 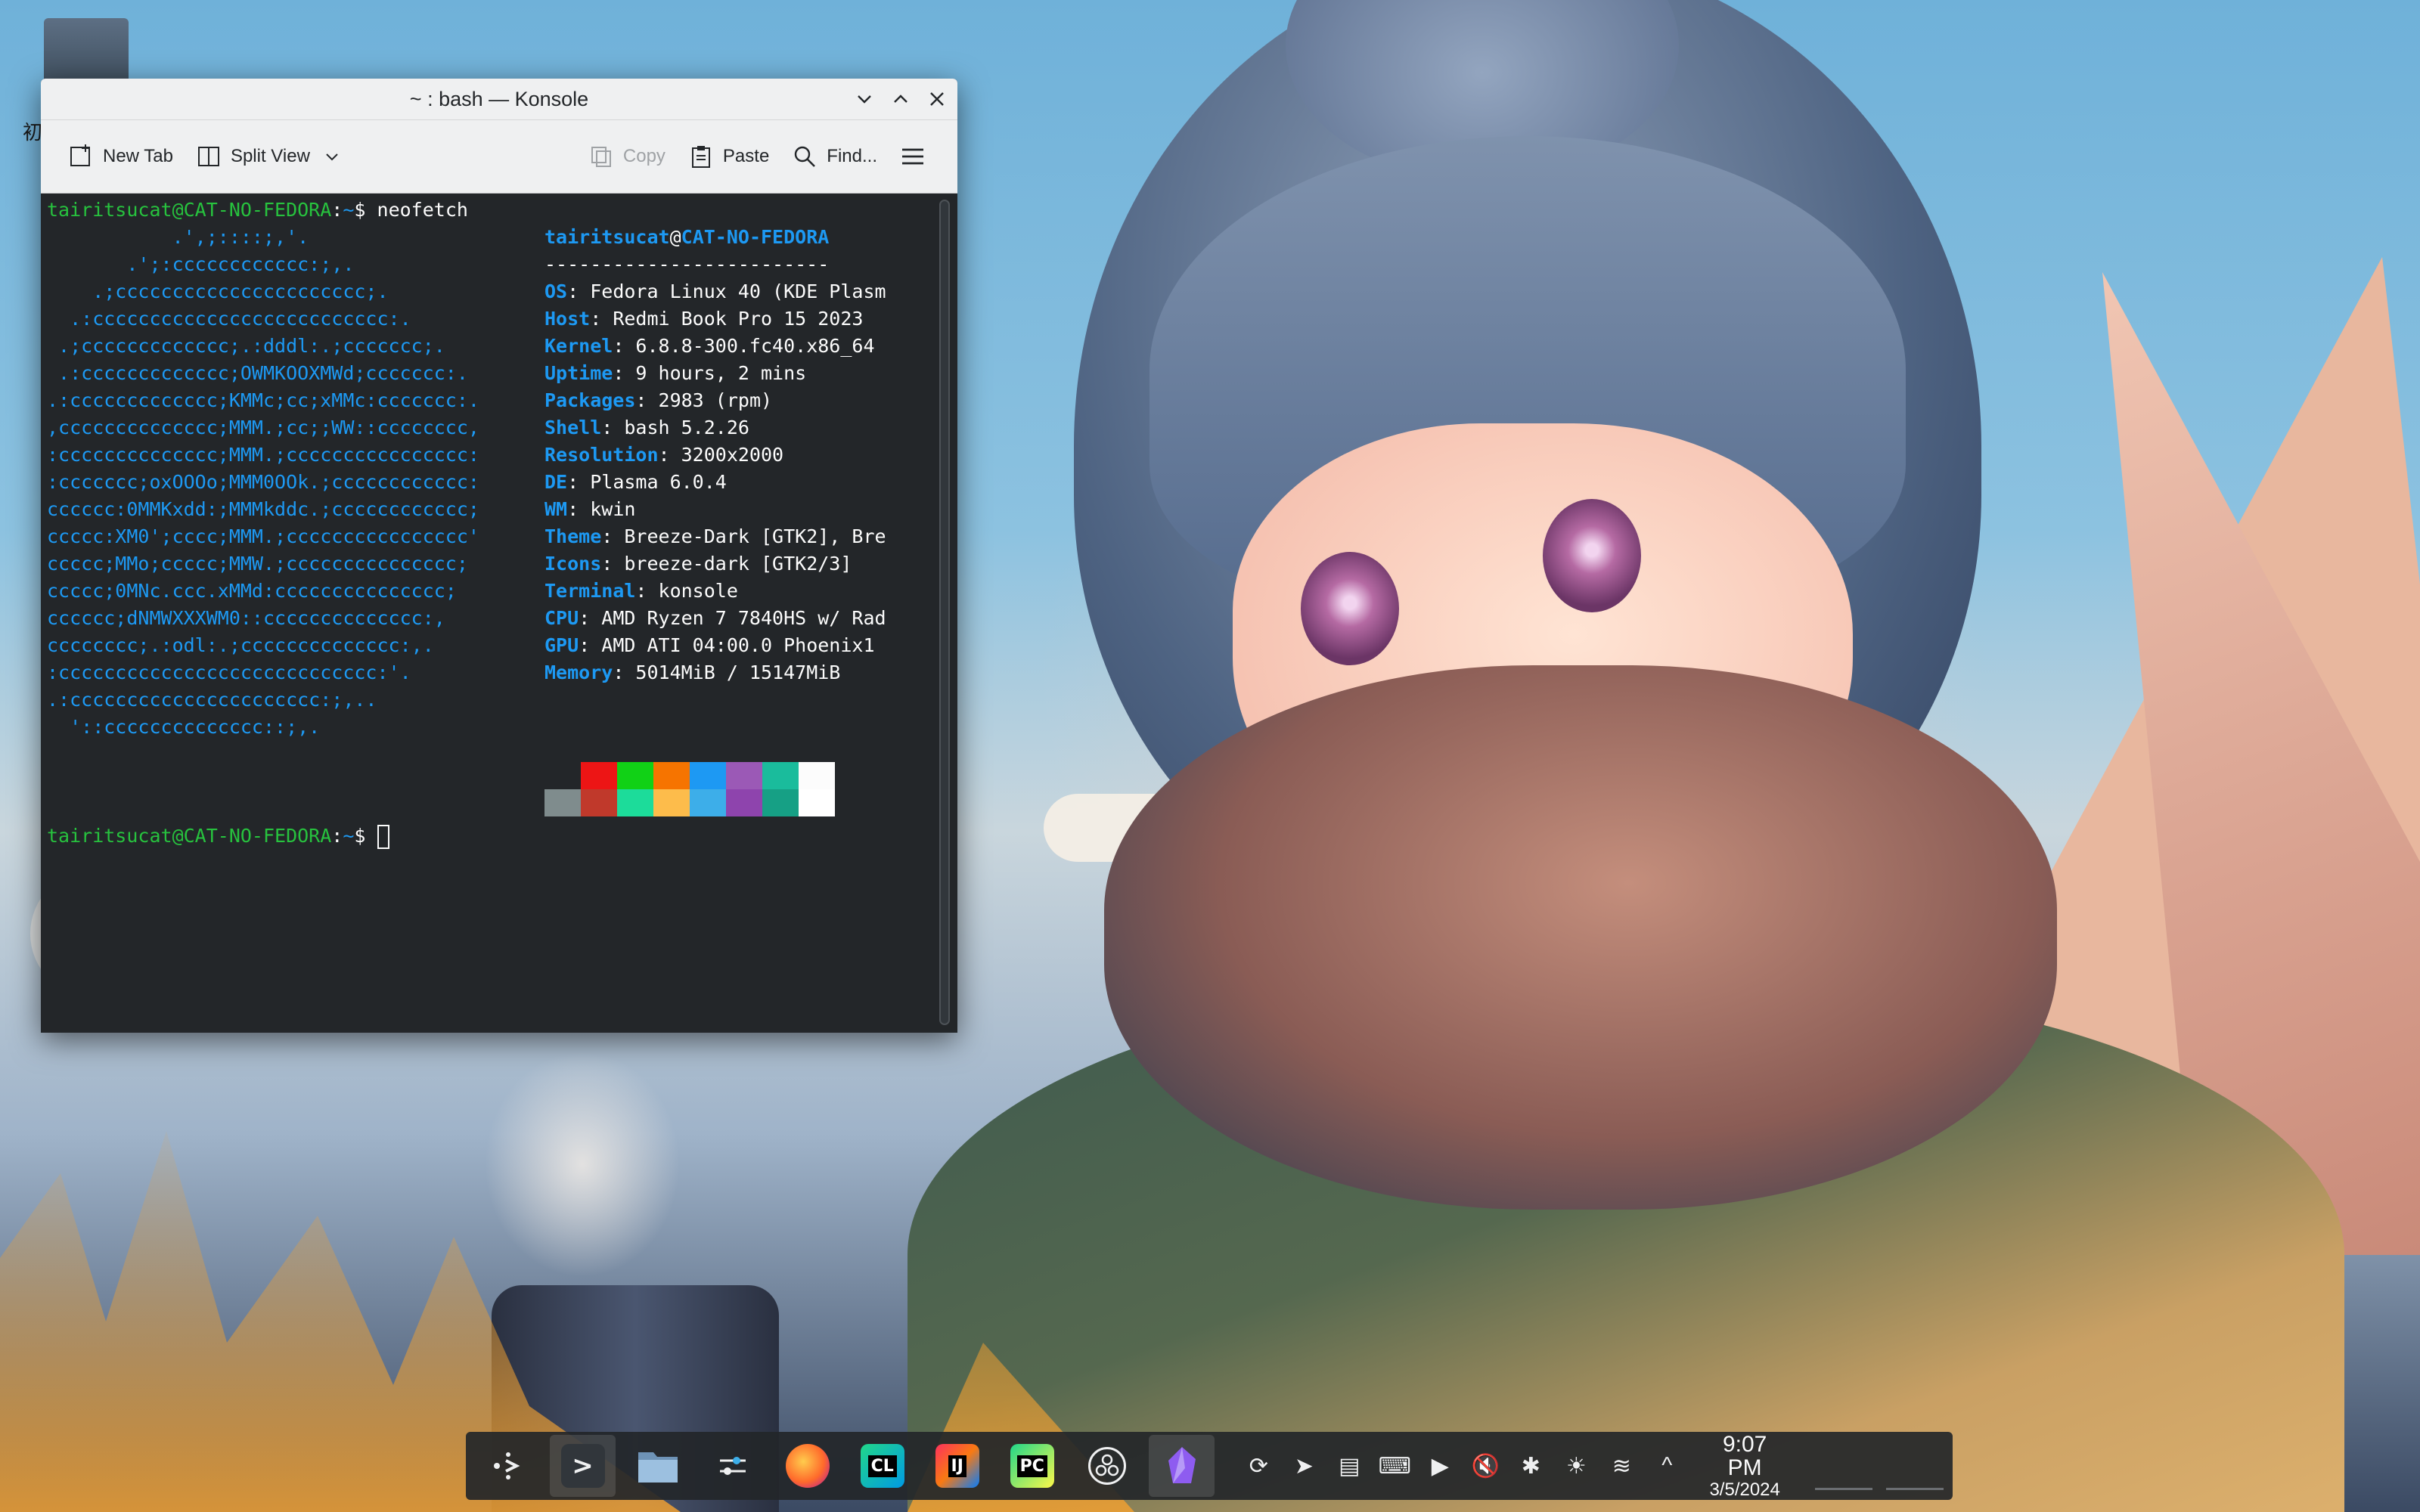 I want to click on info-row: Uptime: 9 hours, 2 mins, so click(x=675, y=373).